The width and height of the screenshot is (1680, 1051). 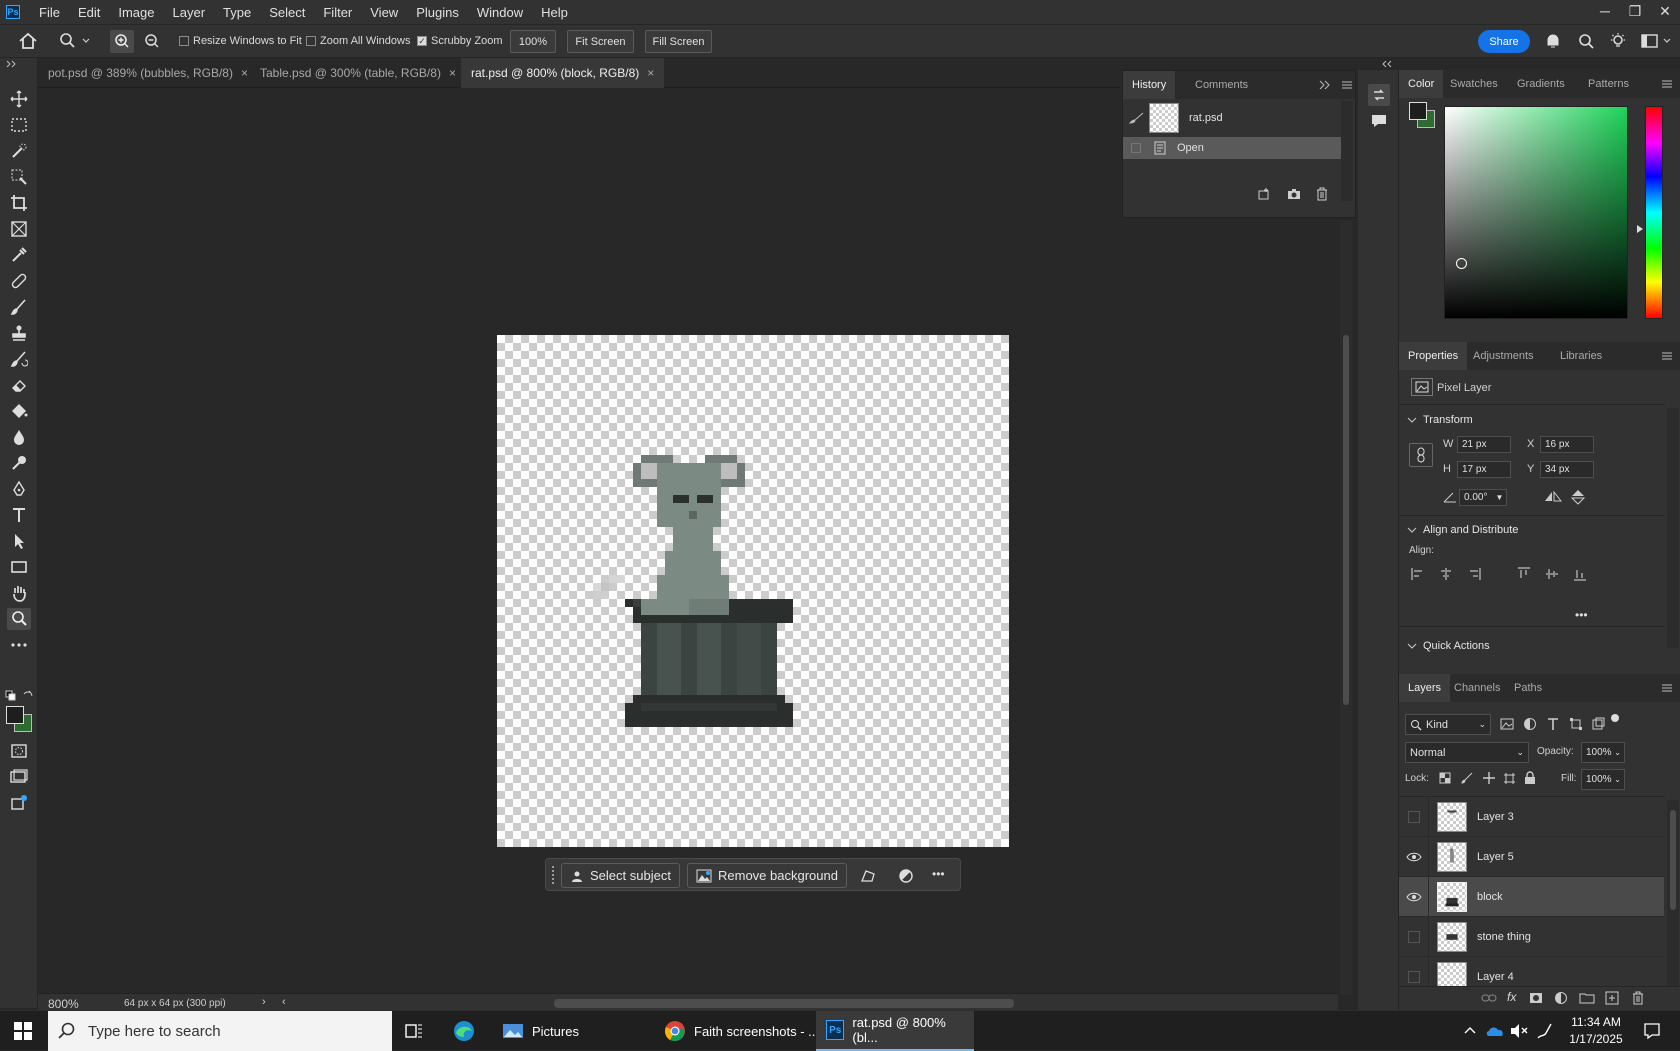 What do you see at coordinates (1232, 118) in the screenshot?
I see `history-snapshot: rat.psd` at bounding box center [1232, 118].